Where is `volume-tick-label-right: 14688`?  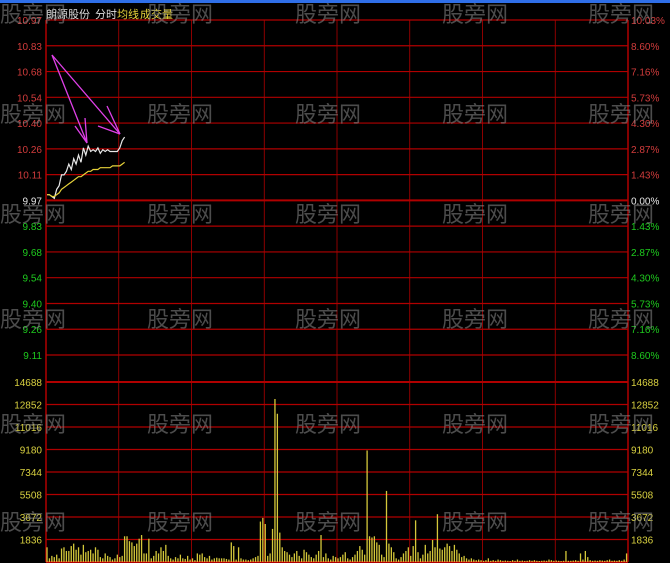 volume-tick-label-right: 14688 is located at coordinates (645, 383).